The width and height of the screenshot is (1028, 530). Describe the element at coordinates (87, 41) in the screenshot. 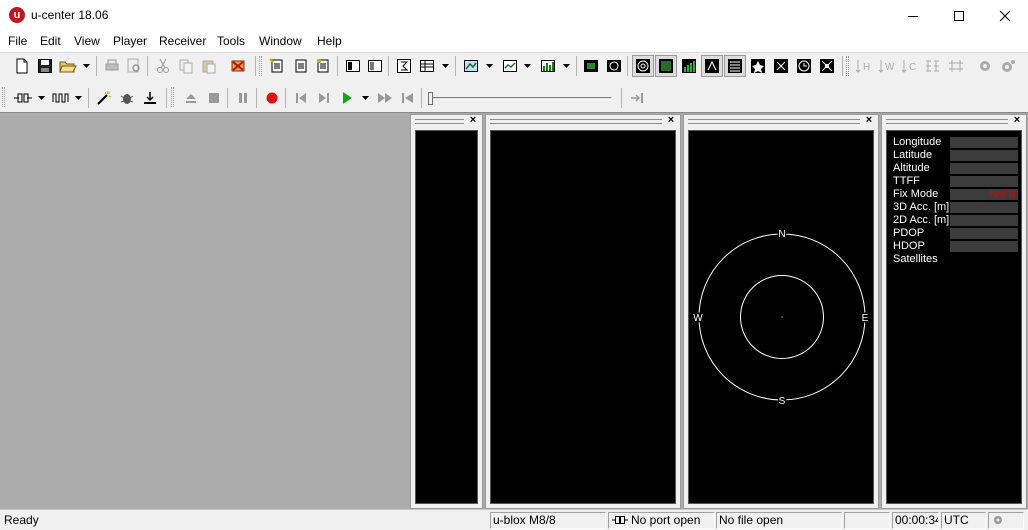

I see `menu-view: View` at that location.